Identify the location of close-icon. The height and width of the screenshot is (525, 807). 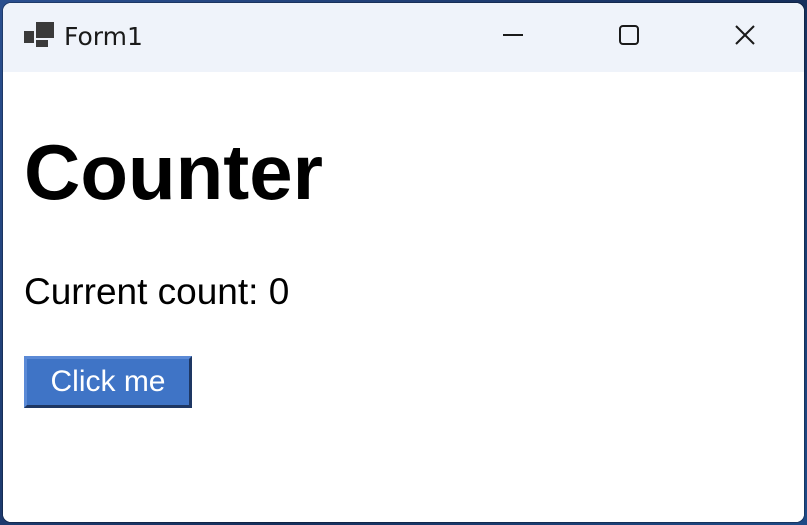
(745, 37).